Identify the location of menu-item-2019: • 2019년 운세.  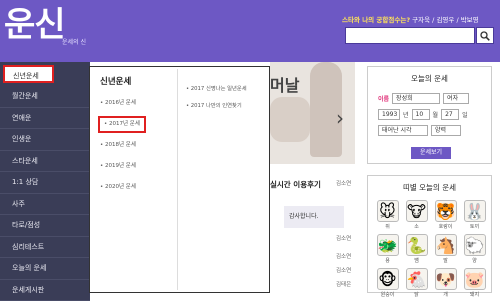
(122, 166).